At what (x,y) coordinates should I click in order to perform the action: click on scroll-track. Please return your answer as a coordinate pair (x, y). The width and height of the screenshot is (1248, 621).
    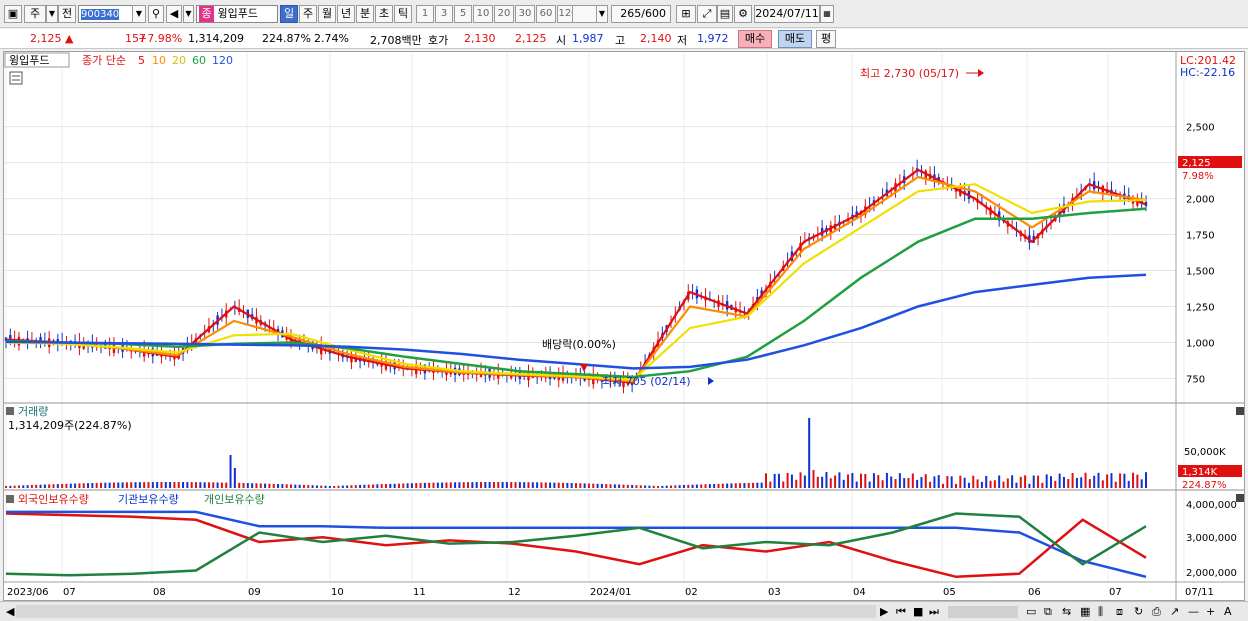
    Looking at the image, I should click on (446, 611).